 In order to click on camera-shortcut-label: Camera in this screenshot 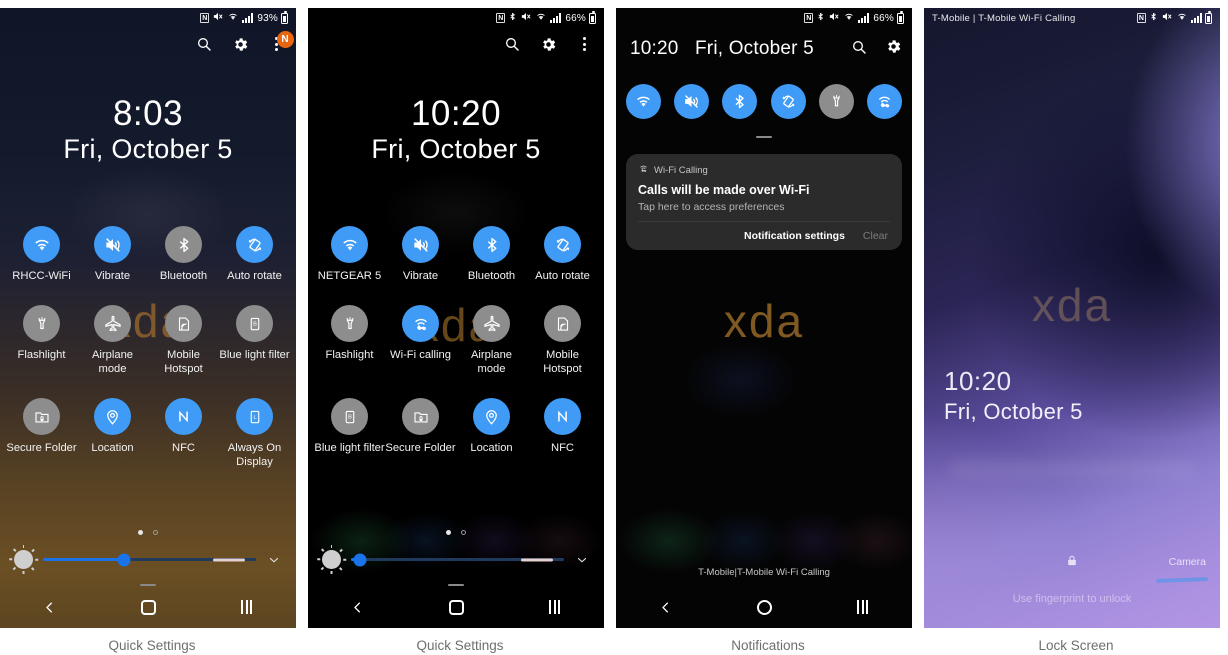, I will do `click(1187, 562)`.